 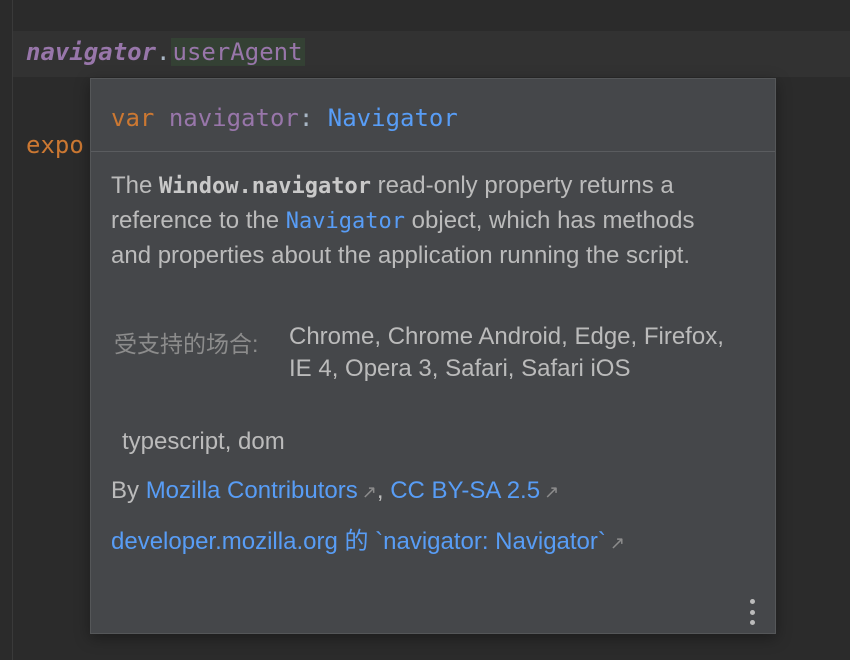 What do you see at coordinates (252, 490) in the screenshot?
I see `mozilla-contributors-link: Mozilla Contributors` at bounding box center [252, 490].